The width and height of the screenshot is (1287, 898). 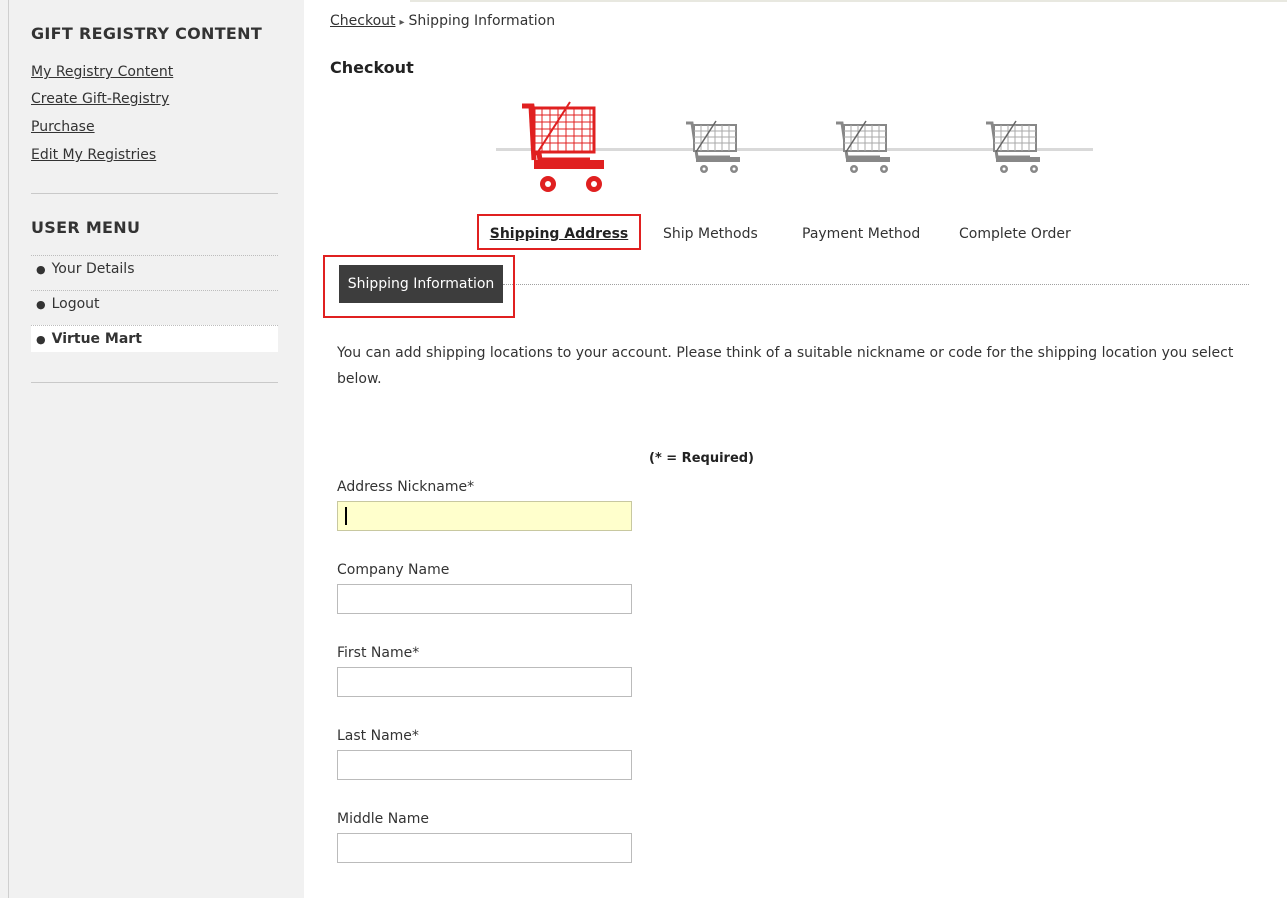 What do you see at coordinates (421, 284) in the screenshot?
I see `tab-shipping-information: Shipping Information` at bounding box center [421, 284].